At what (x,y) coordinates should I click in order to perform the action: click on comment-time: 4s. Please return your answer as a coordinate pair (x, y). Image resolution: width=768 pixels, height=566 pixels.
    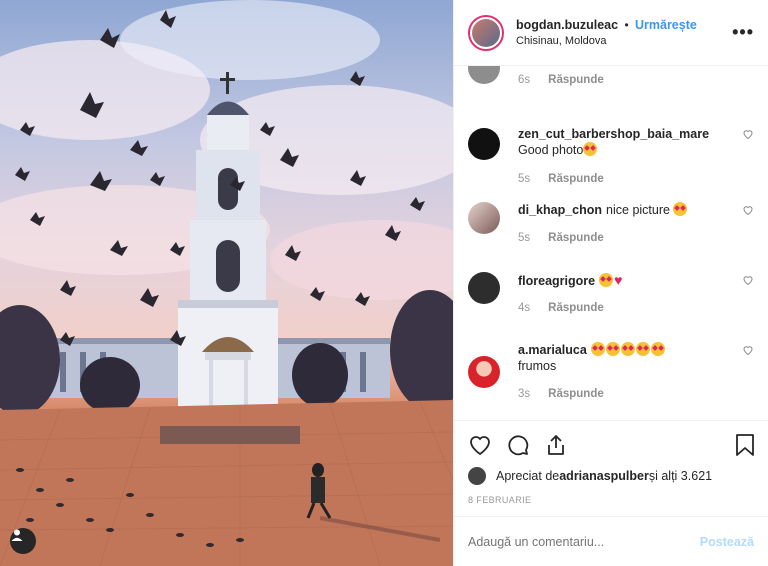
    Looking at the image, I should click on (524, 308).